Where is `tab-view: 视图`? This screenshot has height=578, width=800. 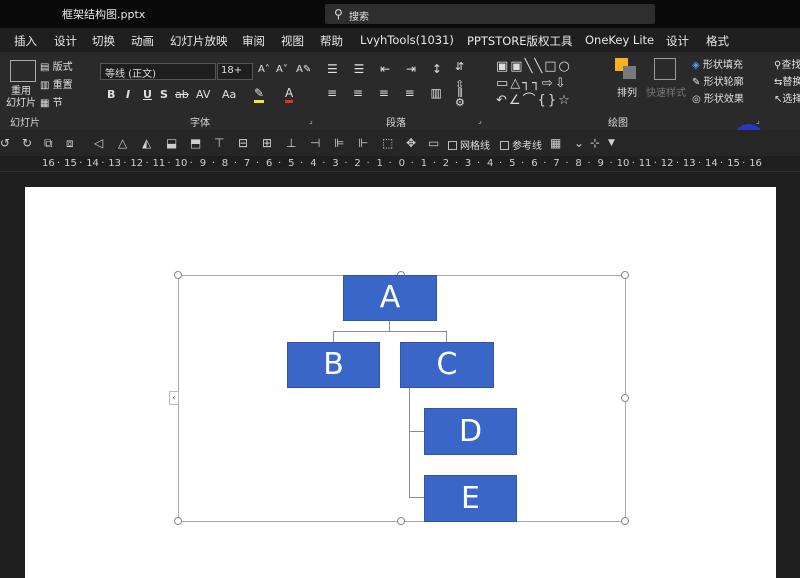 tab-view: 视图 is located at coordinates (292, 41).